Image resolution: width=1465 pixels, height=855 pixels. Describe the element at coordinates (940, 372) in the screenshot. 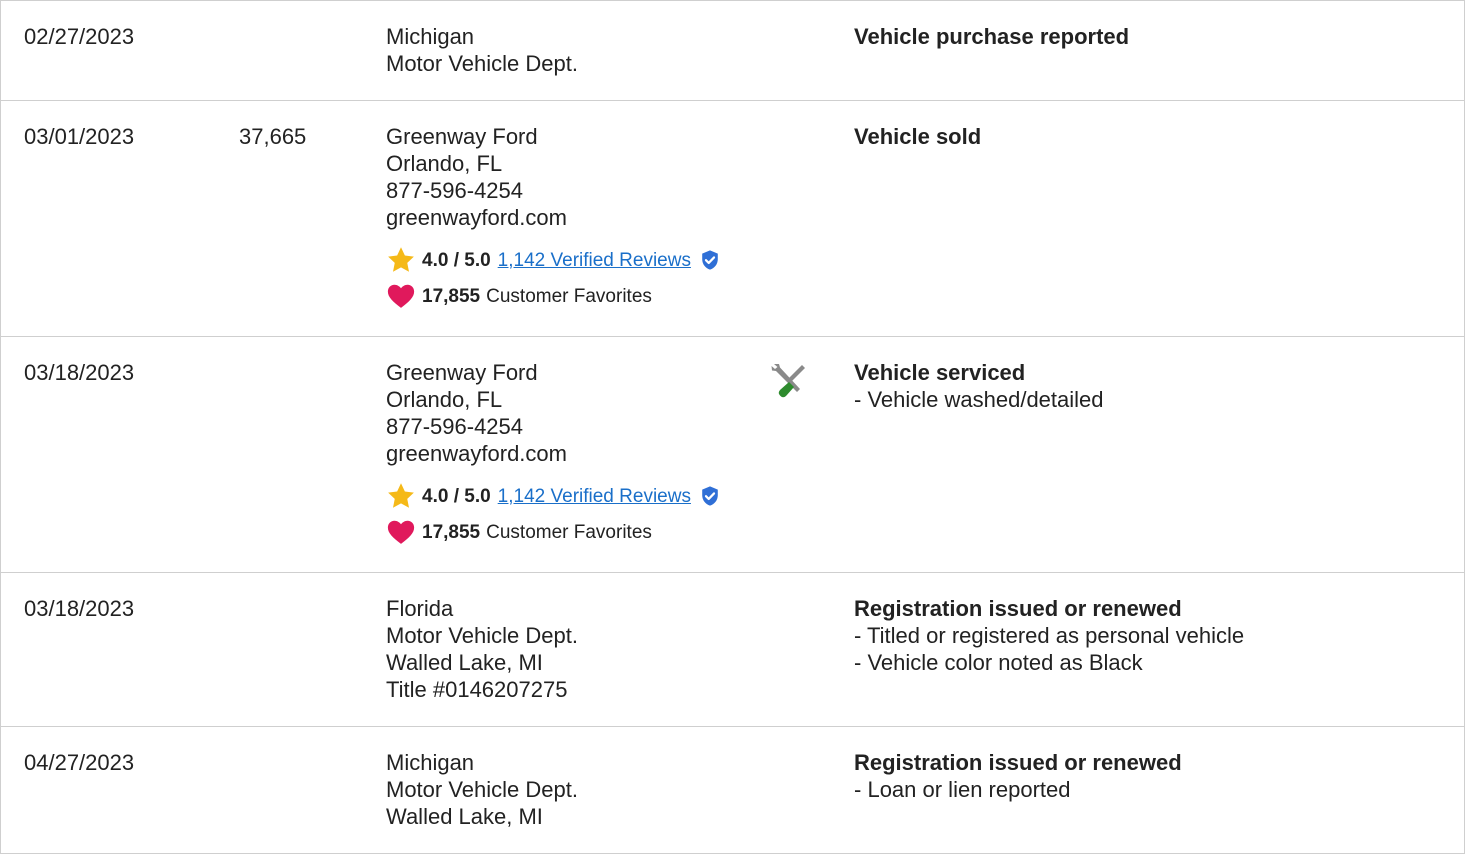

I see `event-title: Vehicle serviced` at that location.